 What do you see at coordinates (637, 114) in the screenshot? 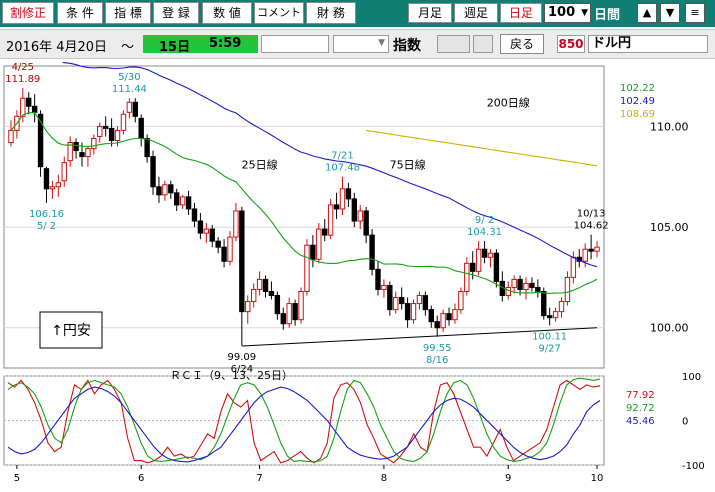
I see `price-legend-value: 108.69` at bounding box center [637, 114].